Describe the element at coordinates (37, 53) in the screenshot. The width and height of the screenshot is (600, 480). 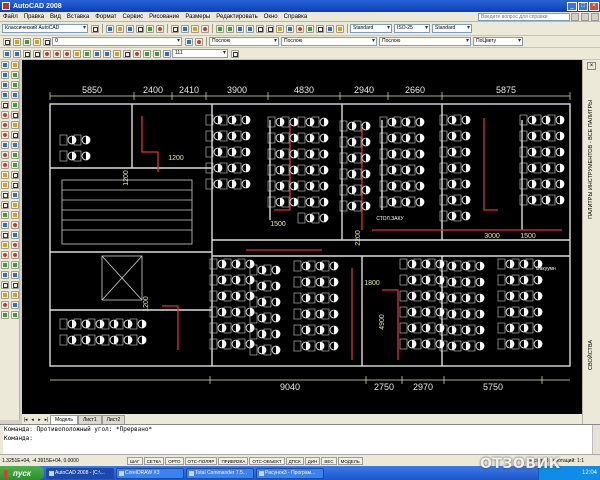
I see `ordinate-dimension-icon` at that location.